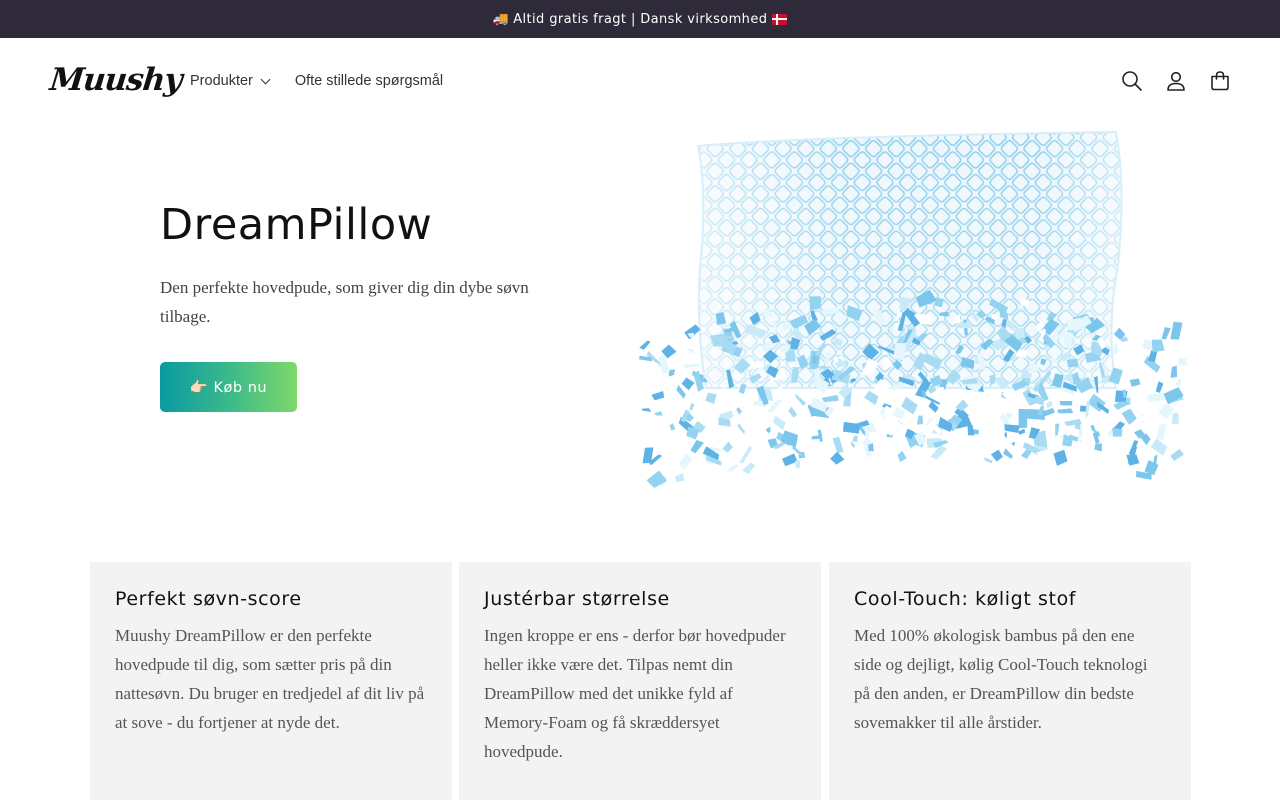 This screenshot has height=800, width=1280. What do you see at coordinates (296, 225) in the screenshot?
I see `hero-title: DreamPillow` at bounding box center [296, 225].